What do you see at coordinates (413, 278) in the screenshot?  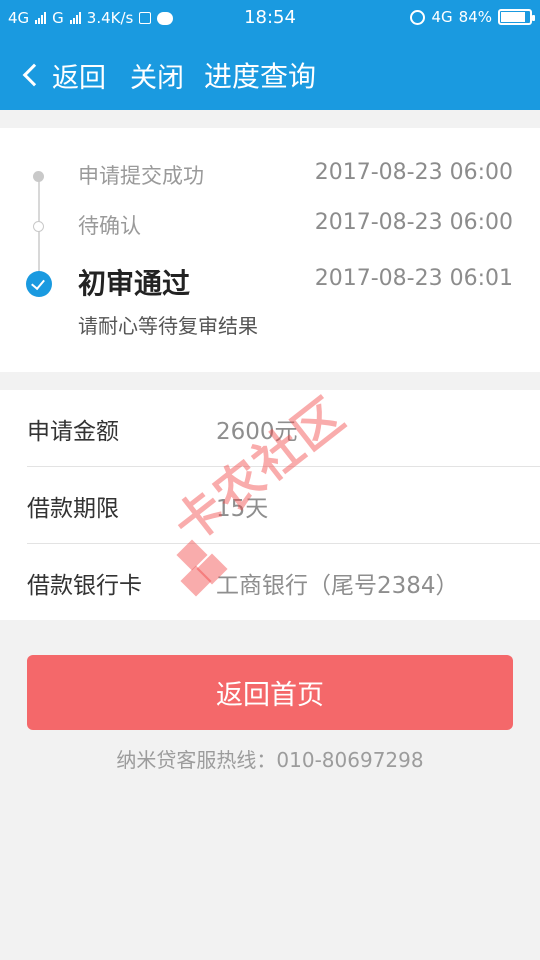 I see `step-time: 2017-08-23 06:01` at bounding box center [413, 278].